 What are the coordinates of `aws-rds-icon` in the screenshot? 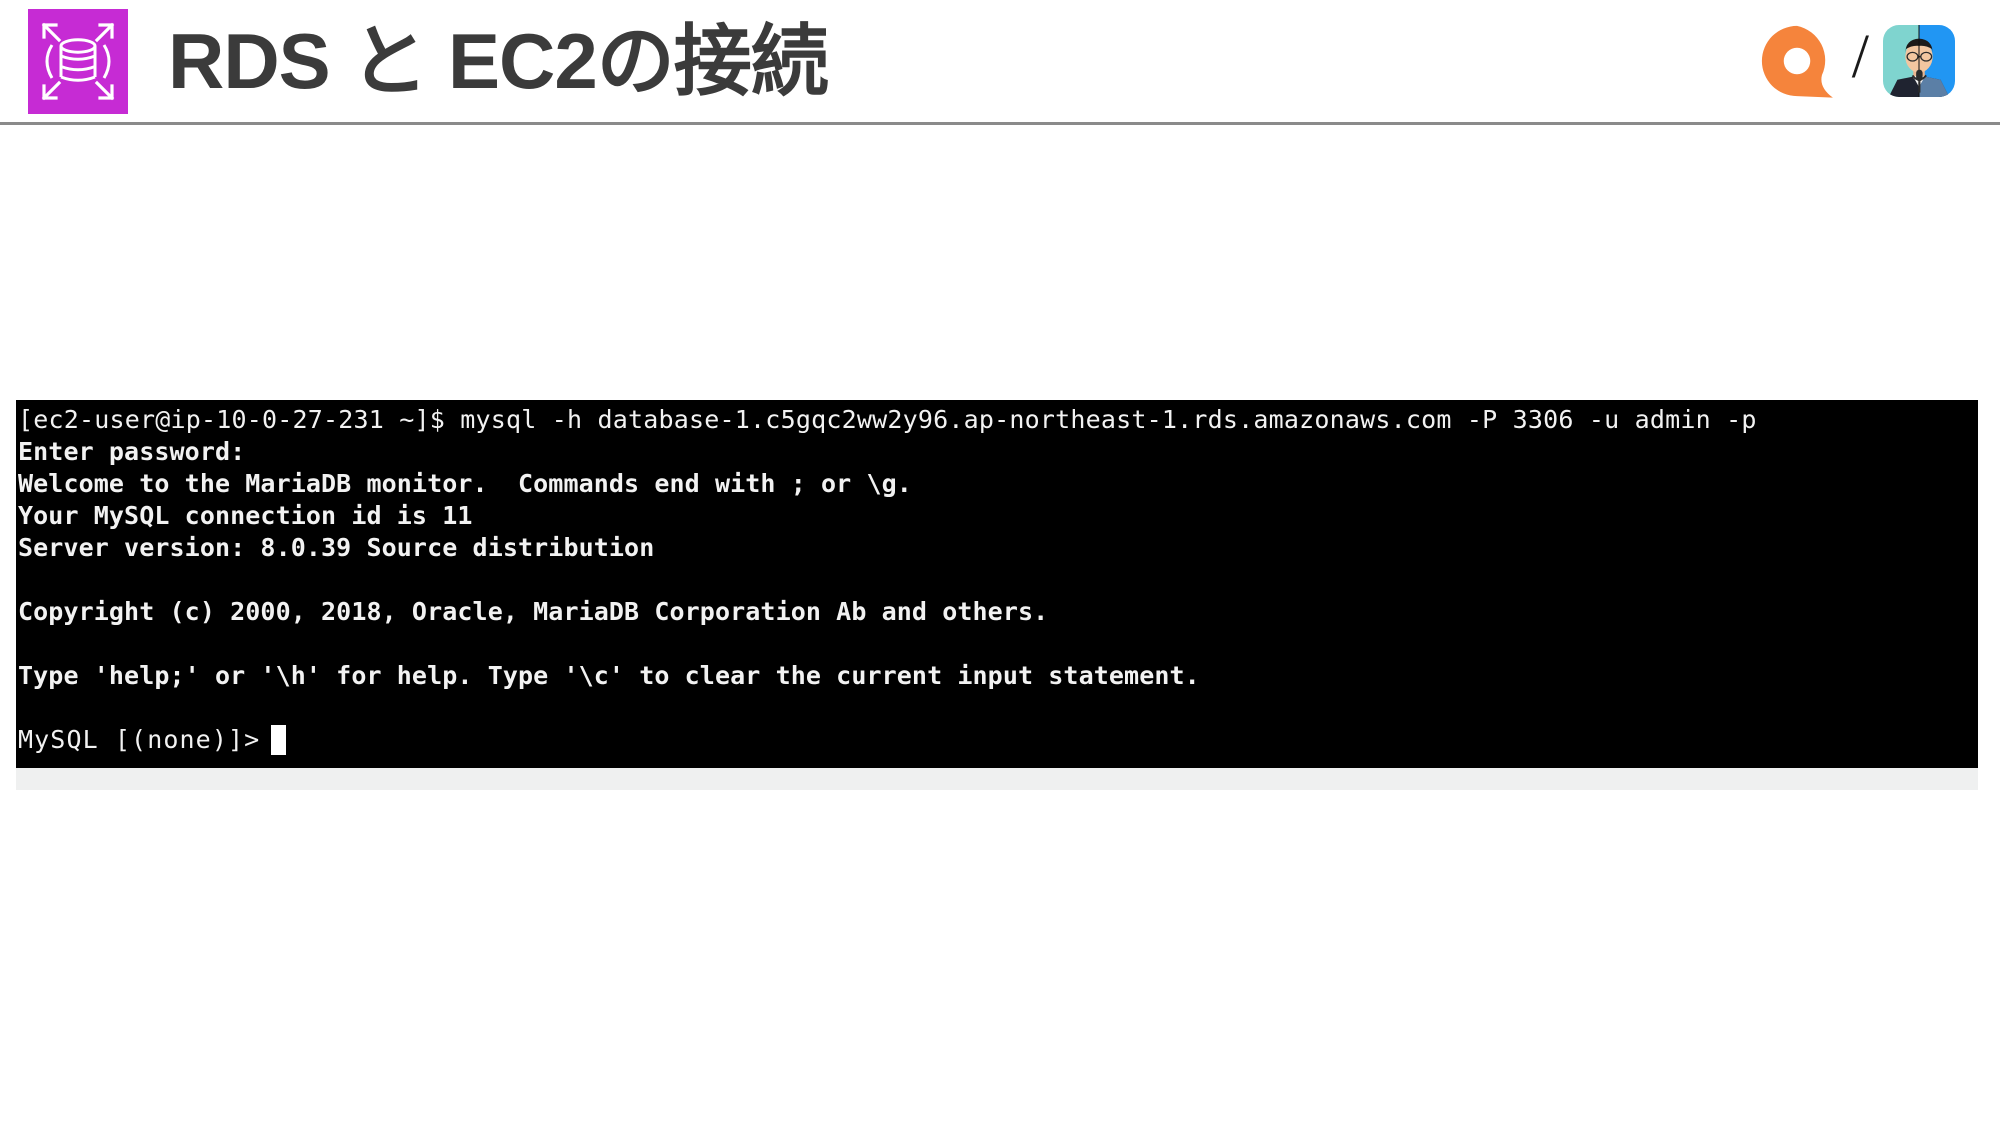 It's located at (78, 61).